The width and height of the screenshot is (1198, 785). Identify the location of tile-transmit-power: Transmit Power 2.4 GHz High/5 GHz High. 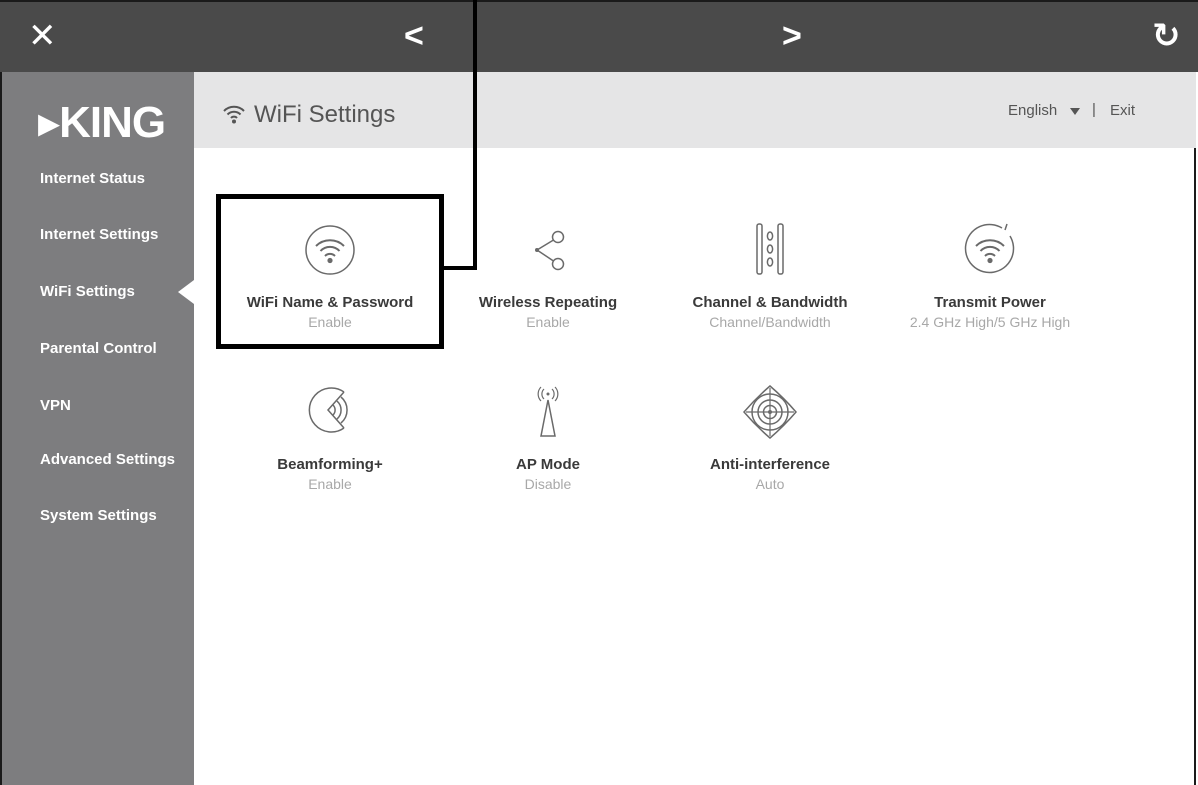
(990, 287).